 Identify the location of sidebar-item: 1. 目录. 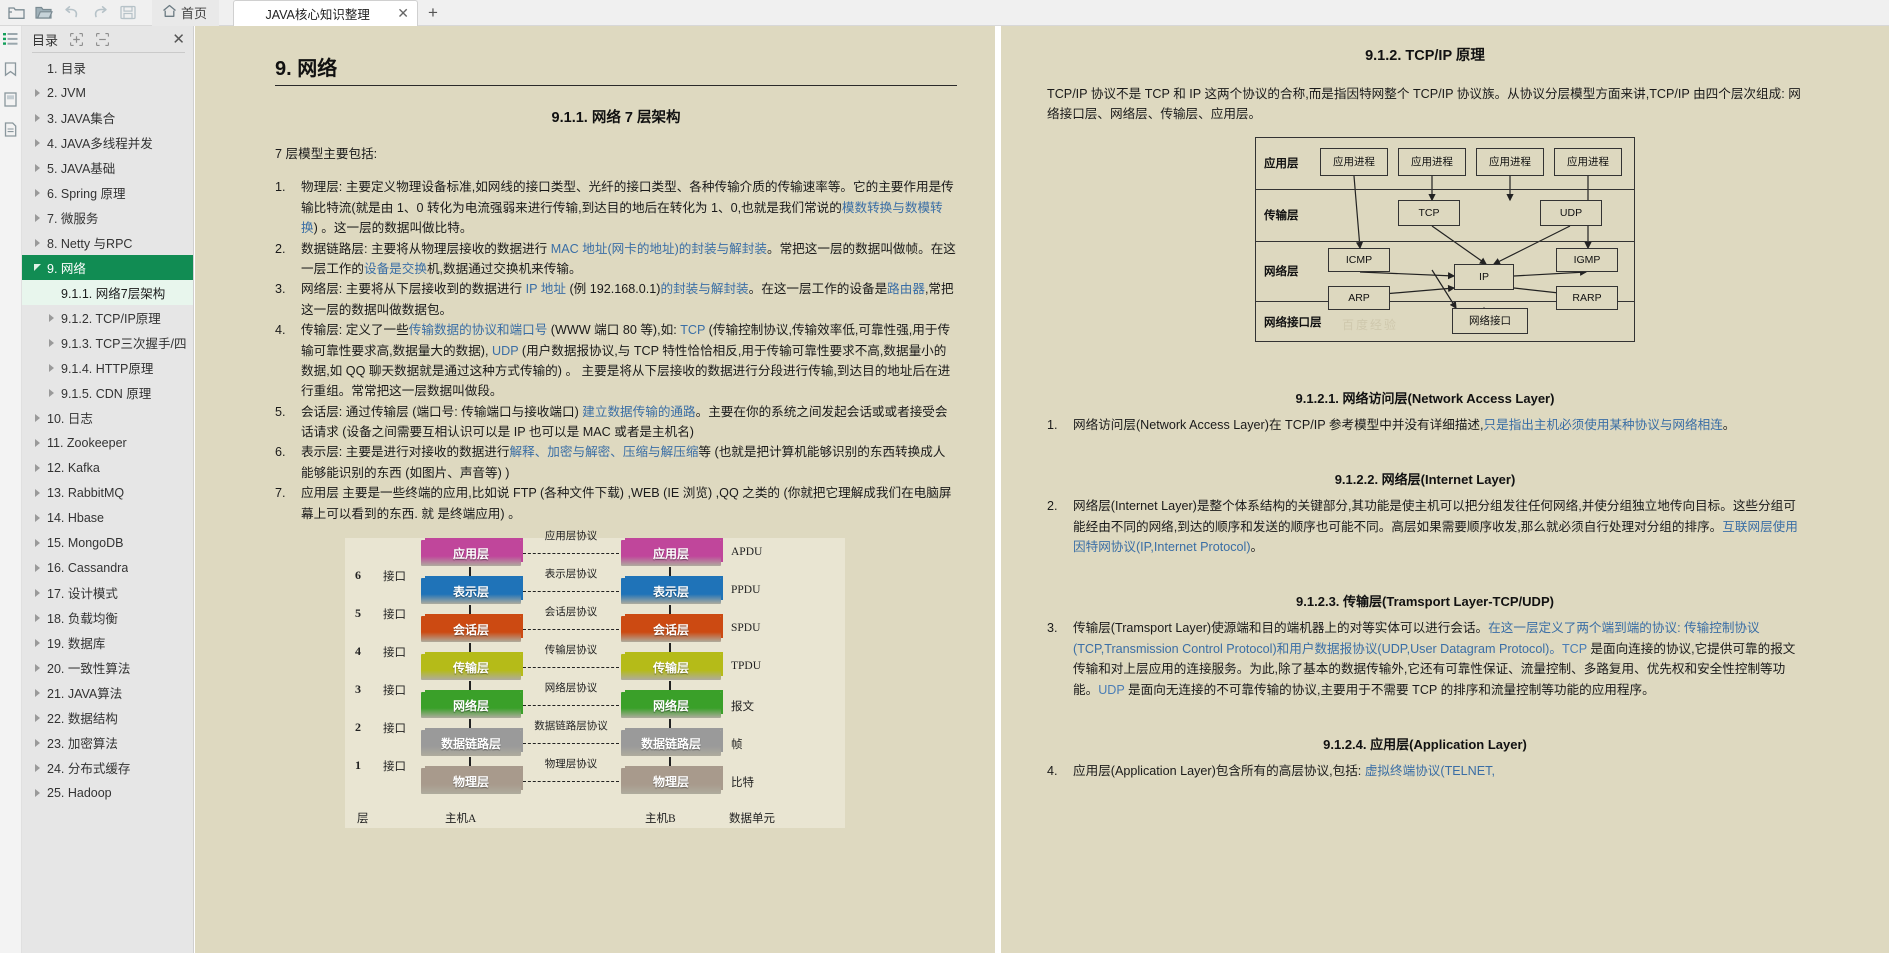
(107, 67).